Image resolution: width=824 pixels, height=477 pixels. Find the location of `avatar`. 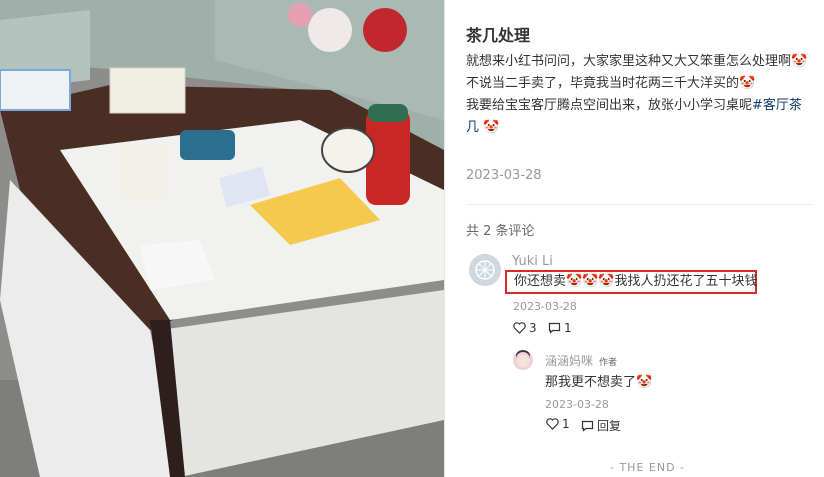

avatar is located at coordinates (485, 270).